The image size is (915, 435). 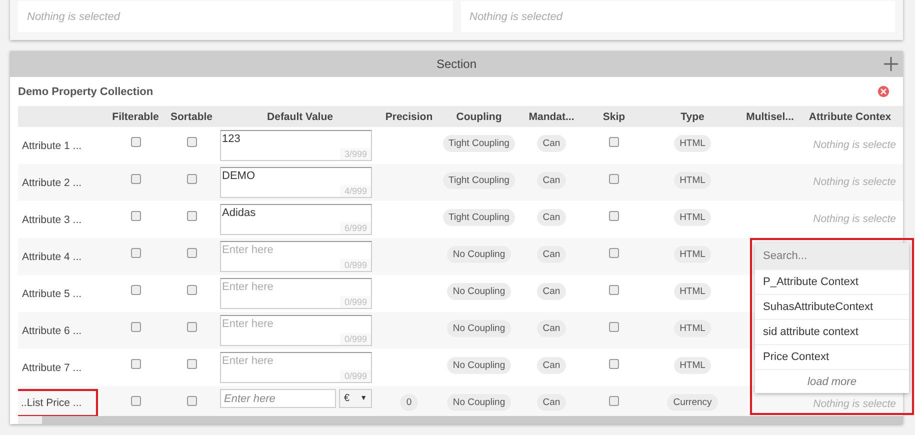 I want to click on text-area: 123 3/999, so click(x=296, y=145).